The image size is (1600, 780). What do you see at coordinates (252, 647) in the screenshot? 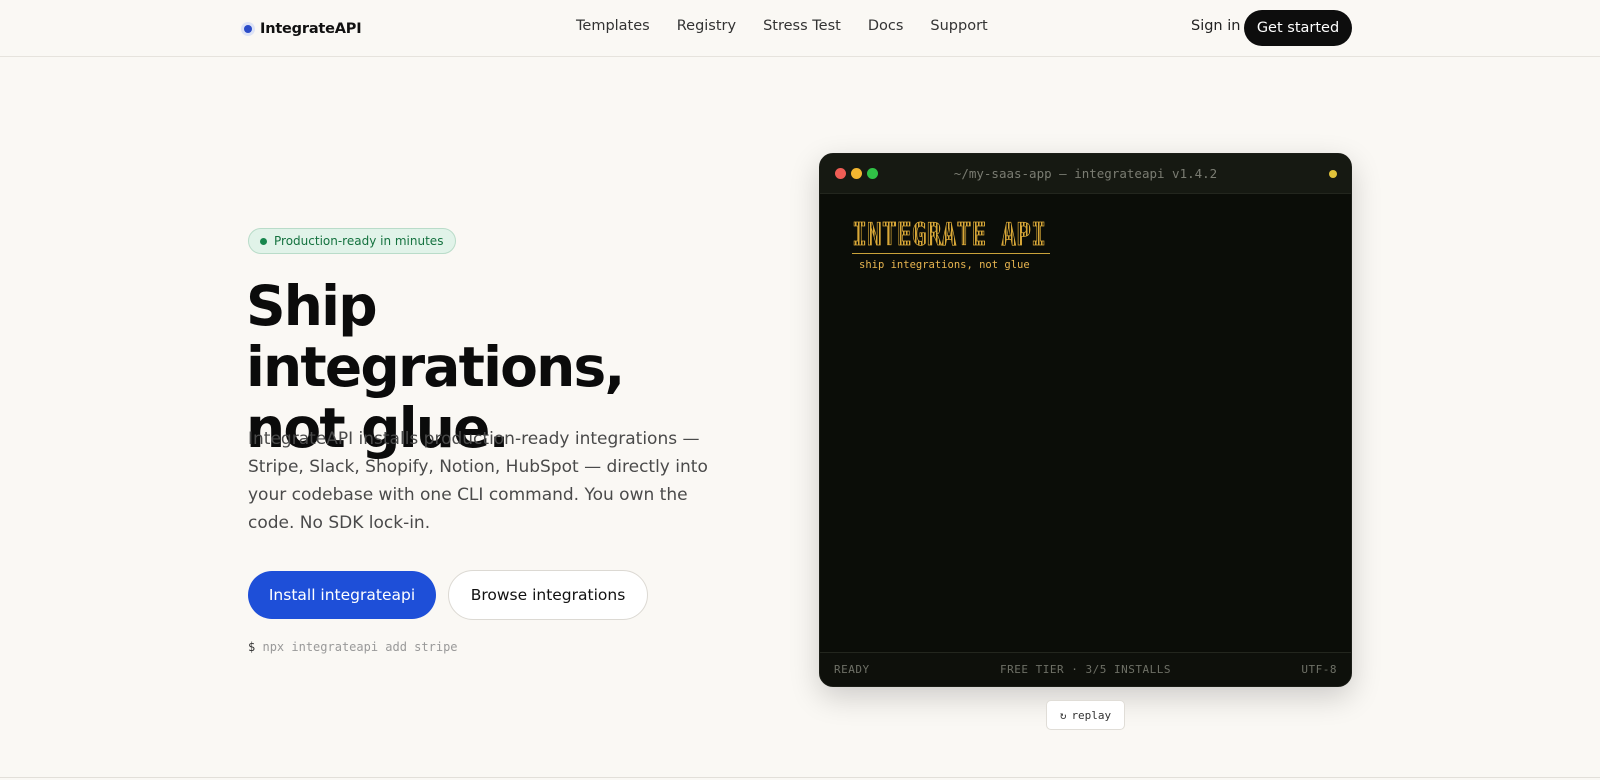
I see `command-prompt: $` at bounding box center [252, 647].